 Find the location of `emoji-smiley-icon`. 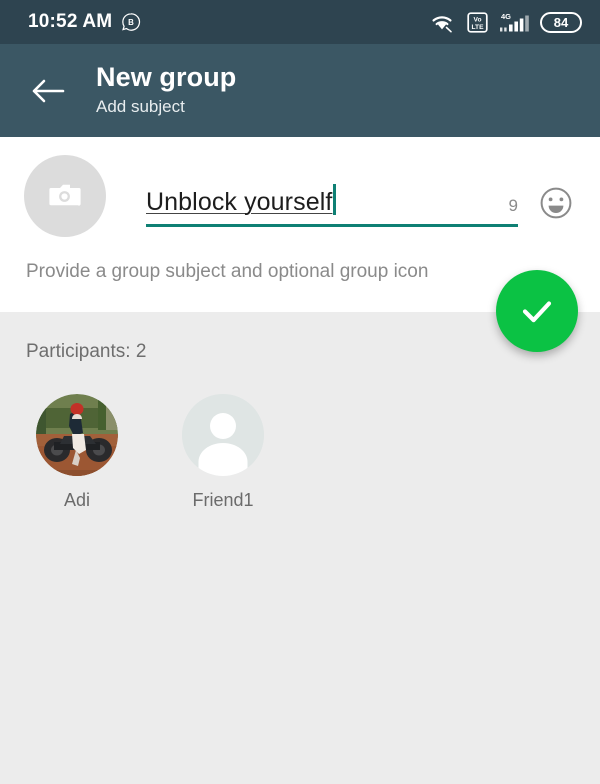

emoji-smiley-icon is located at coordinates (556, 202).